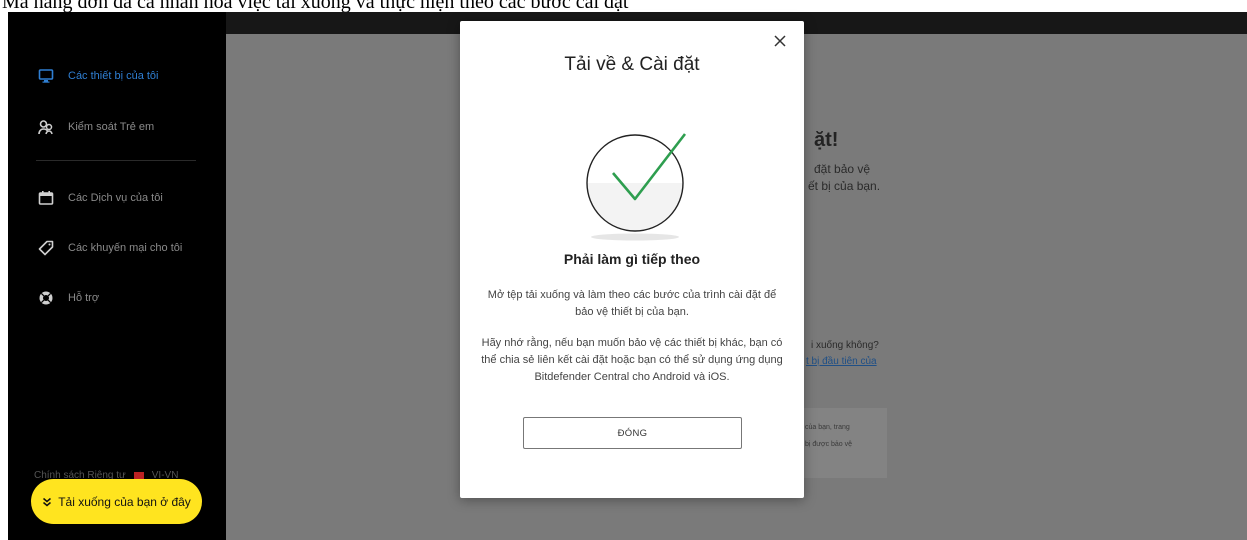  Describe the element at coordinates (635, 186) in the screenshot. I see `success-check-icon` at that location.